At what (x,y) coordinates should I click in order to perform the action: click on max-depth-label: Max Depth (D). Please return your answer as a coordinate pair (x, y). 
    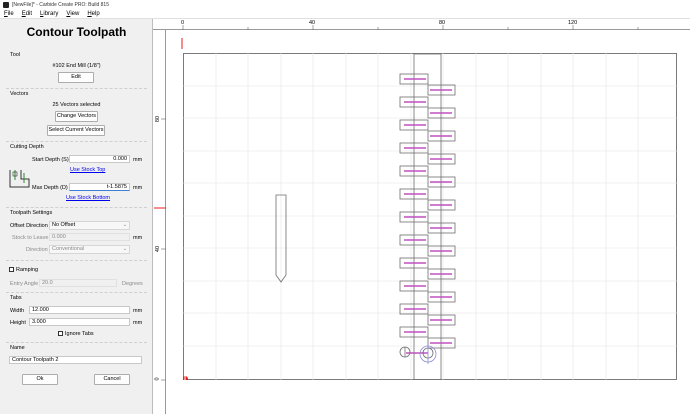
    Looking at the image, I should click on (50, 188).